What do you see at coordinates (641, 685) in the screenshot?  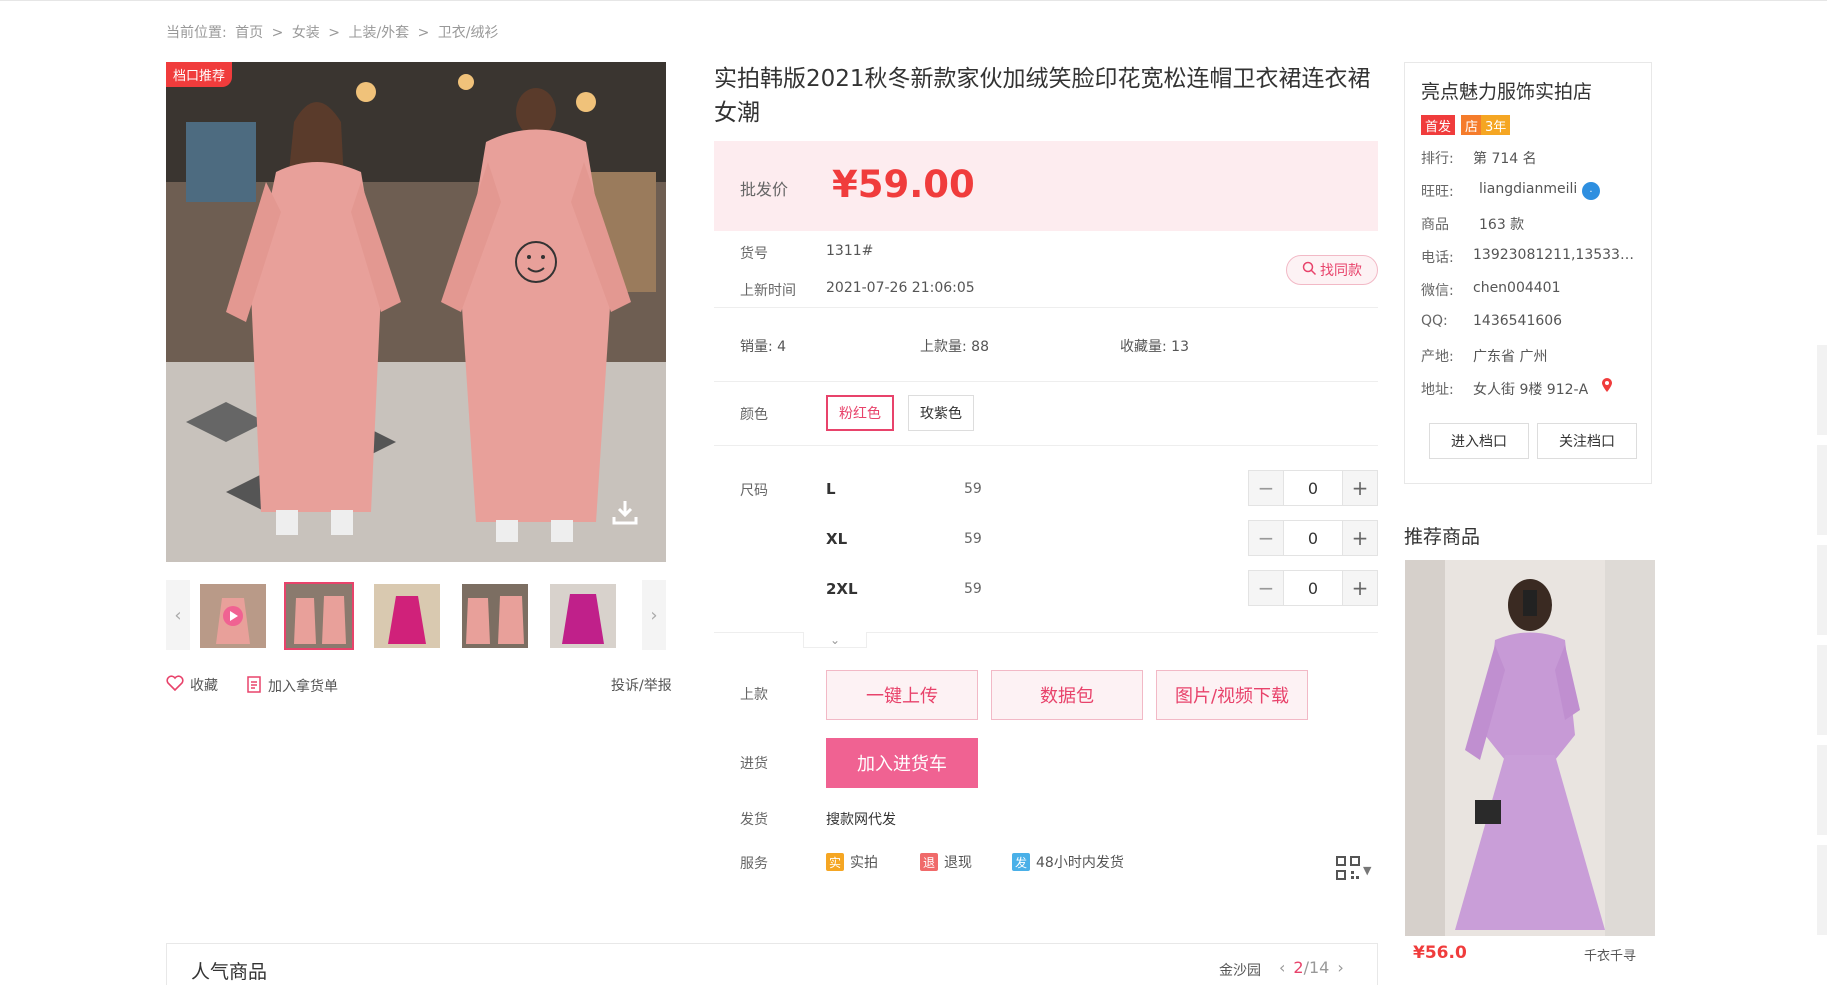 I see `report-link: 投诉/举报` at bounding box center [641, 685].